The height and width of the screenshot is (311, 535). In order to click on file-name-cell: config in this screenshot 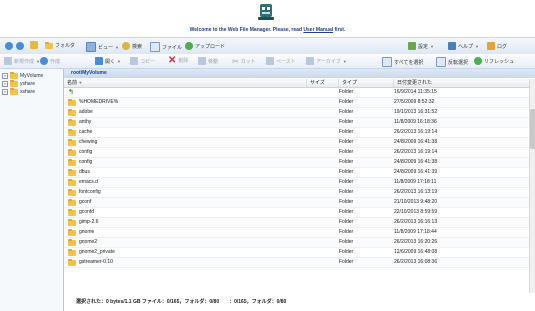, I will do `click(163, 152)`.